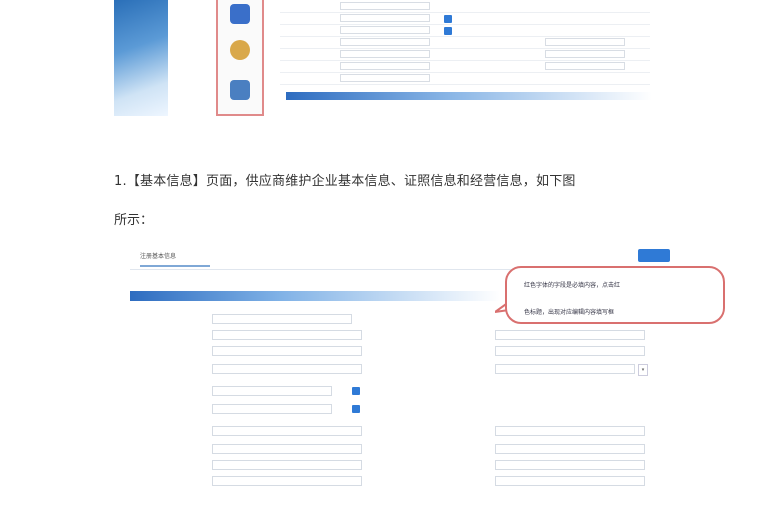  I want to click on banner-image, so click(141, 58).